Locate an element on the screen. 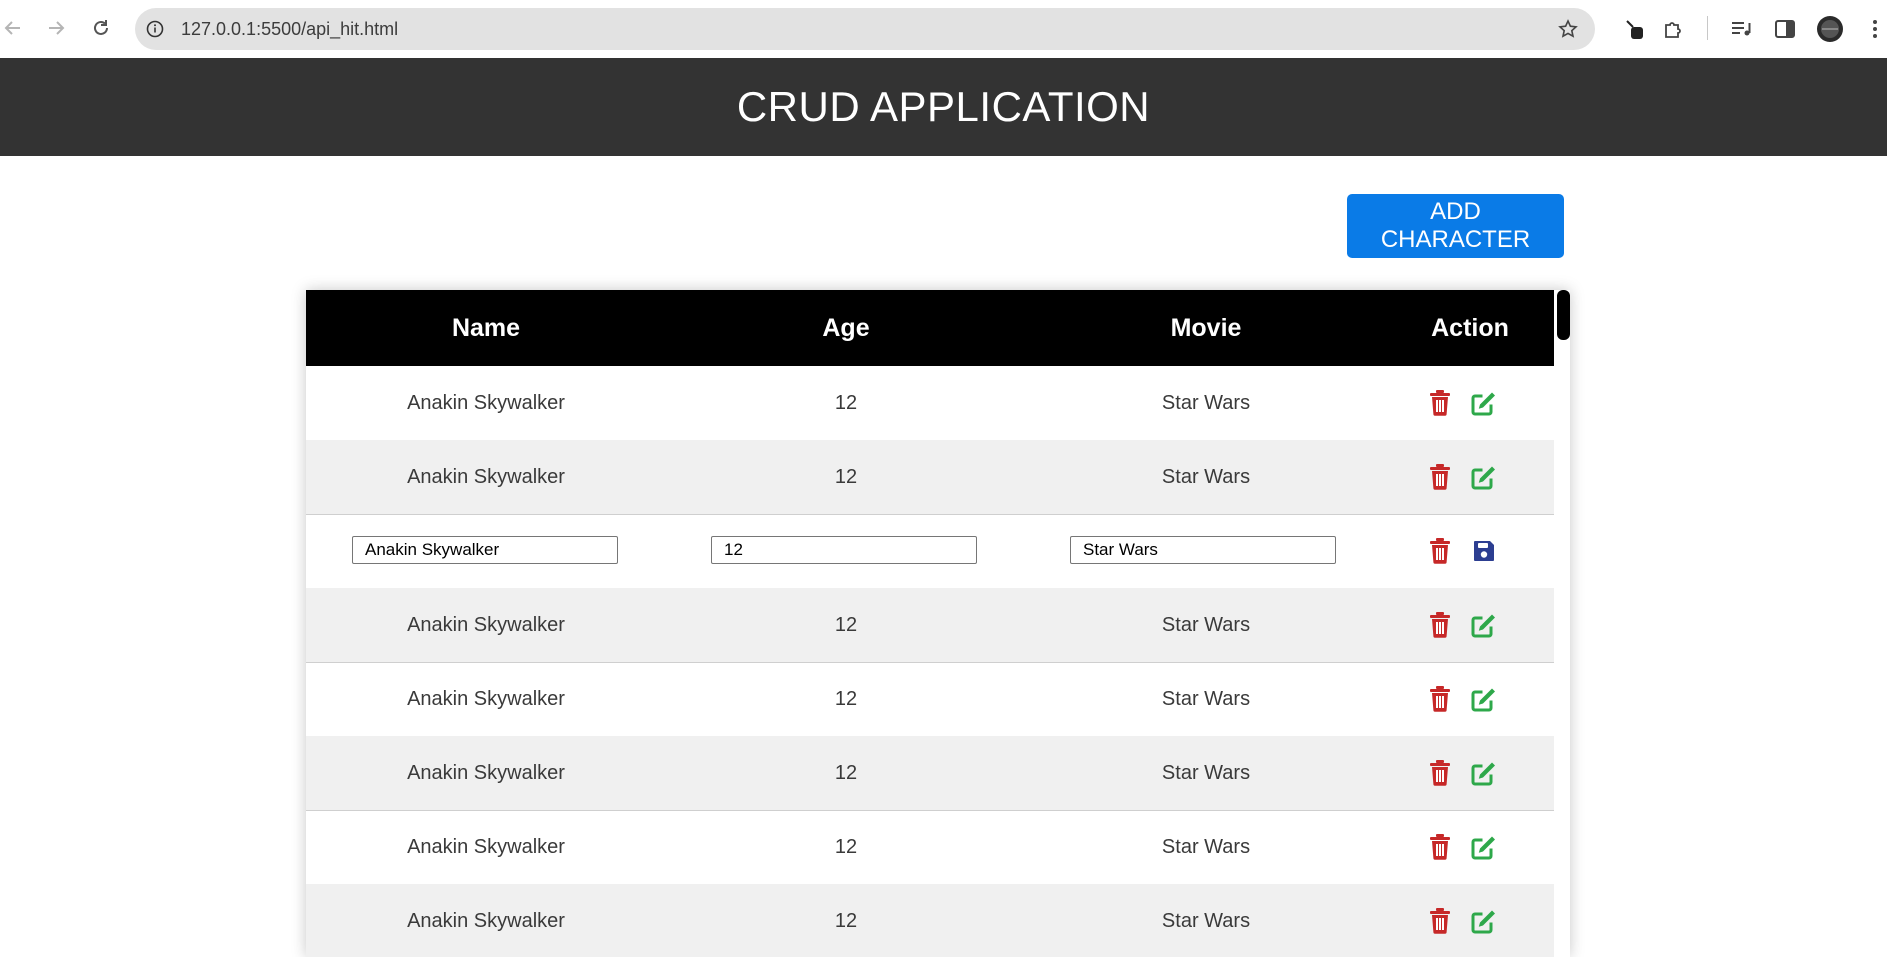 The image size is (1887, 957). app-header: CRUD APPLICATION is located at coordinates (943, 107).